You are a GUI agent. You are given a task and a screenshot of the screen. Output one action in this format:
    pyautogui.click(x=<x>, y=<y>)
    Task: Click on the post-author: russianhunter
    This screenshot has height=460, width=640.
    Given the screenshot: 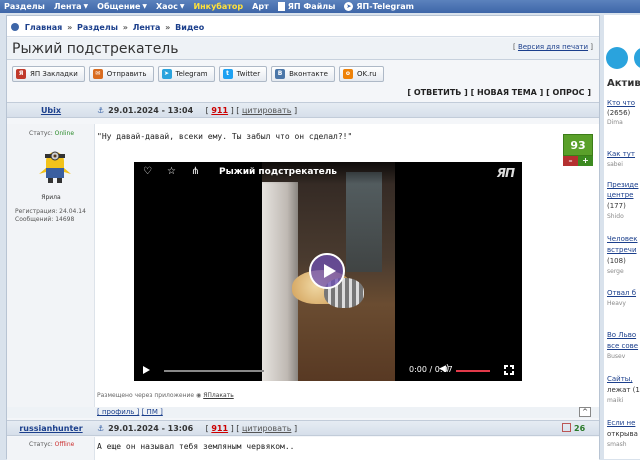 What is the action you would take?
    pyautogui.click(x=51, y=428)
    